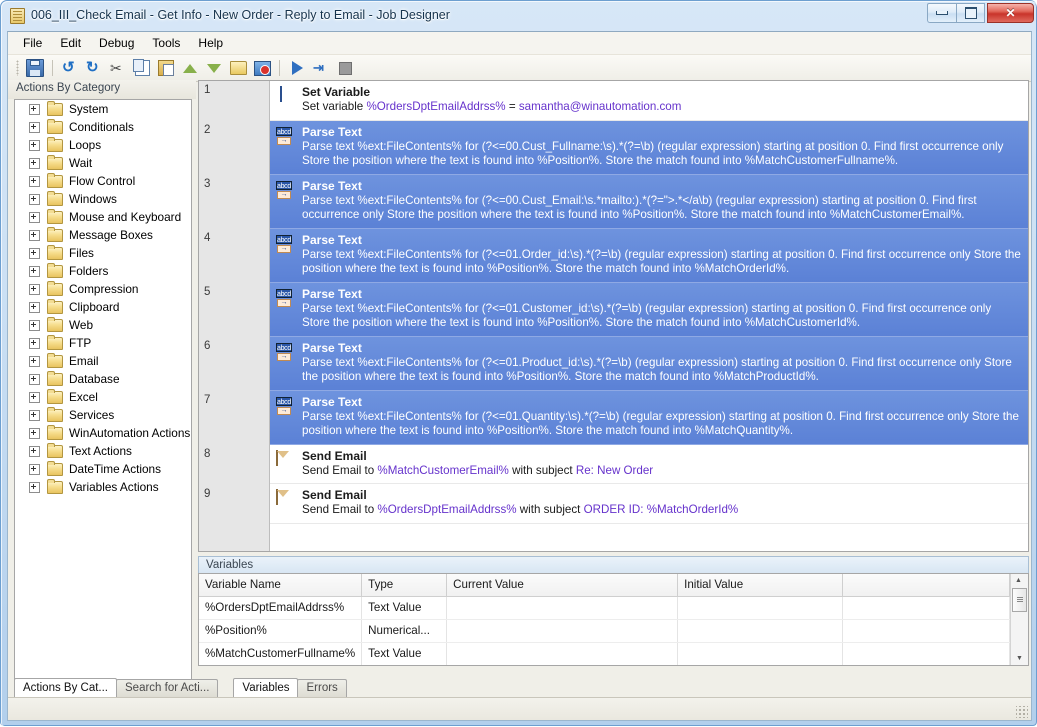  What do you see at coordinates (214, 68) in the screenshot?
I see `move-down-button` at bounding box center [214, 68].